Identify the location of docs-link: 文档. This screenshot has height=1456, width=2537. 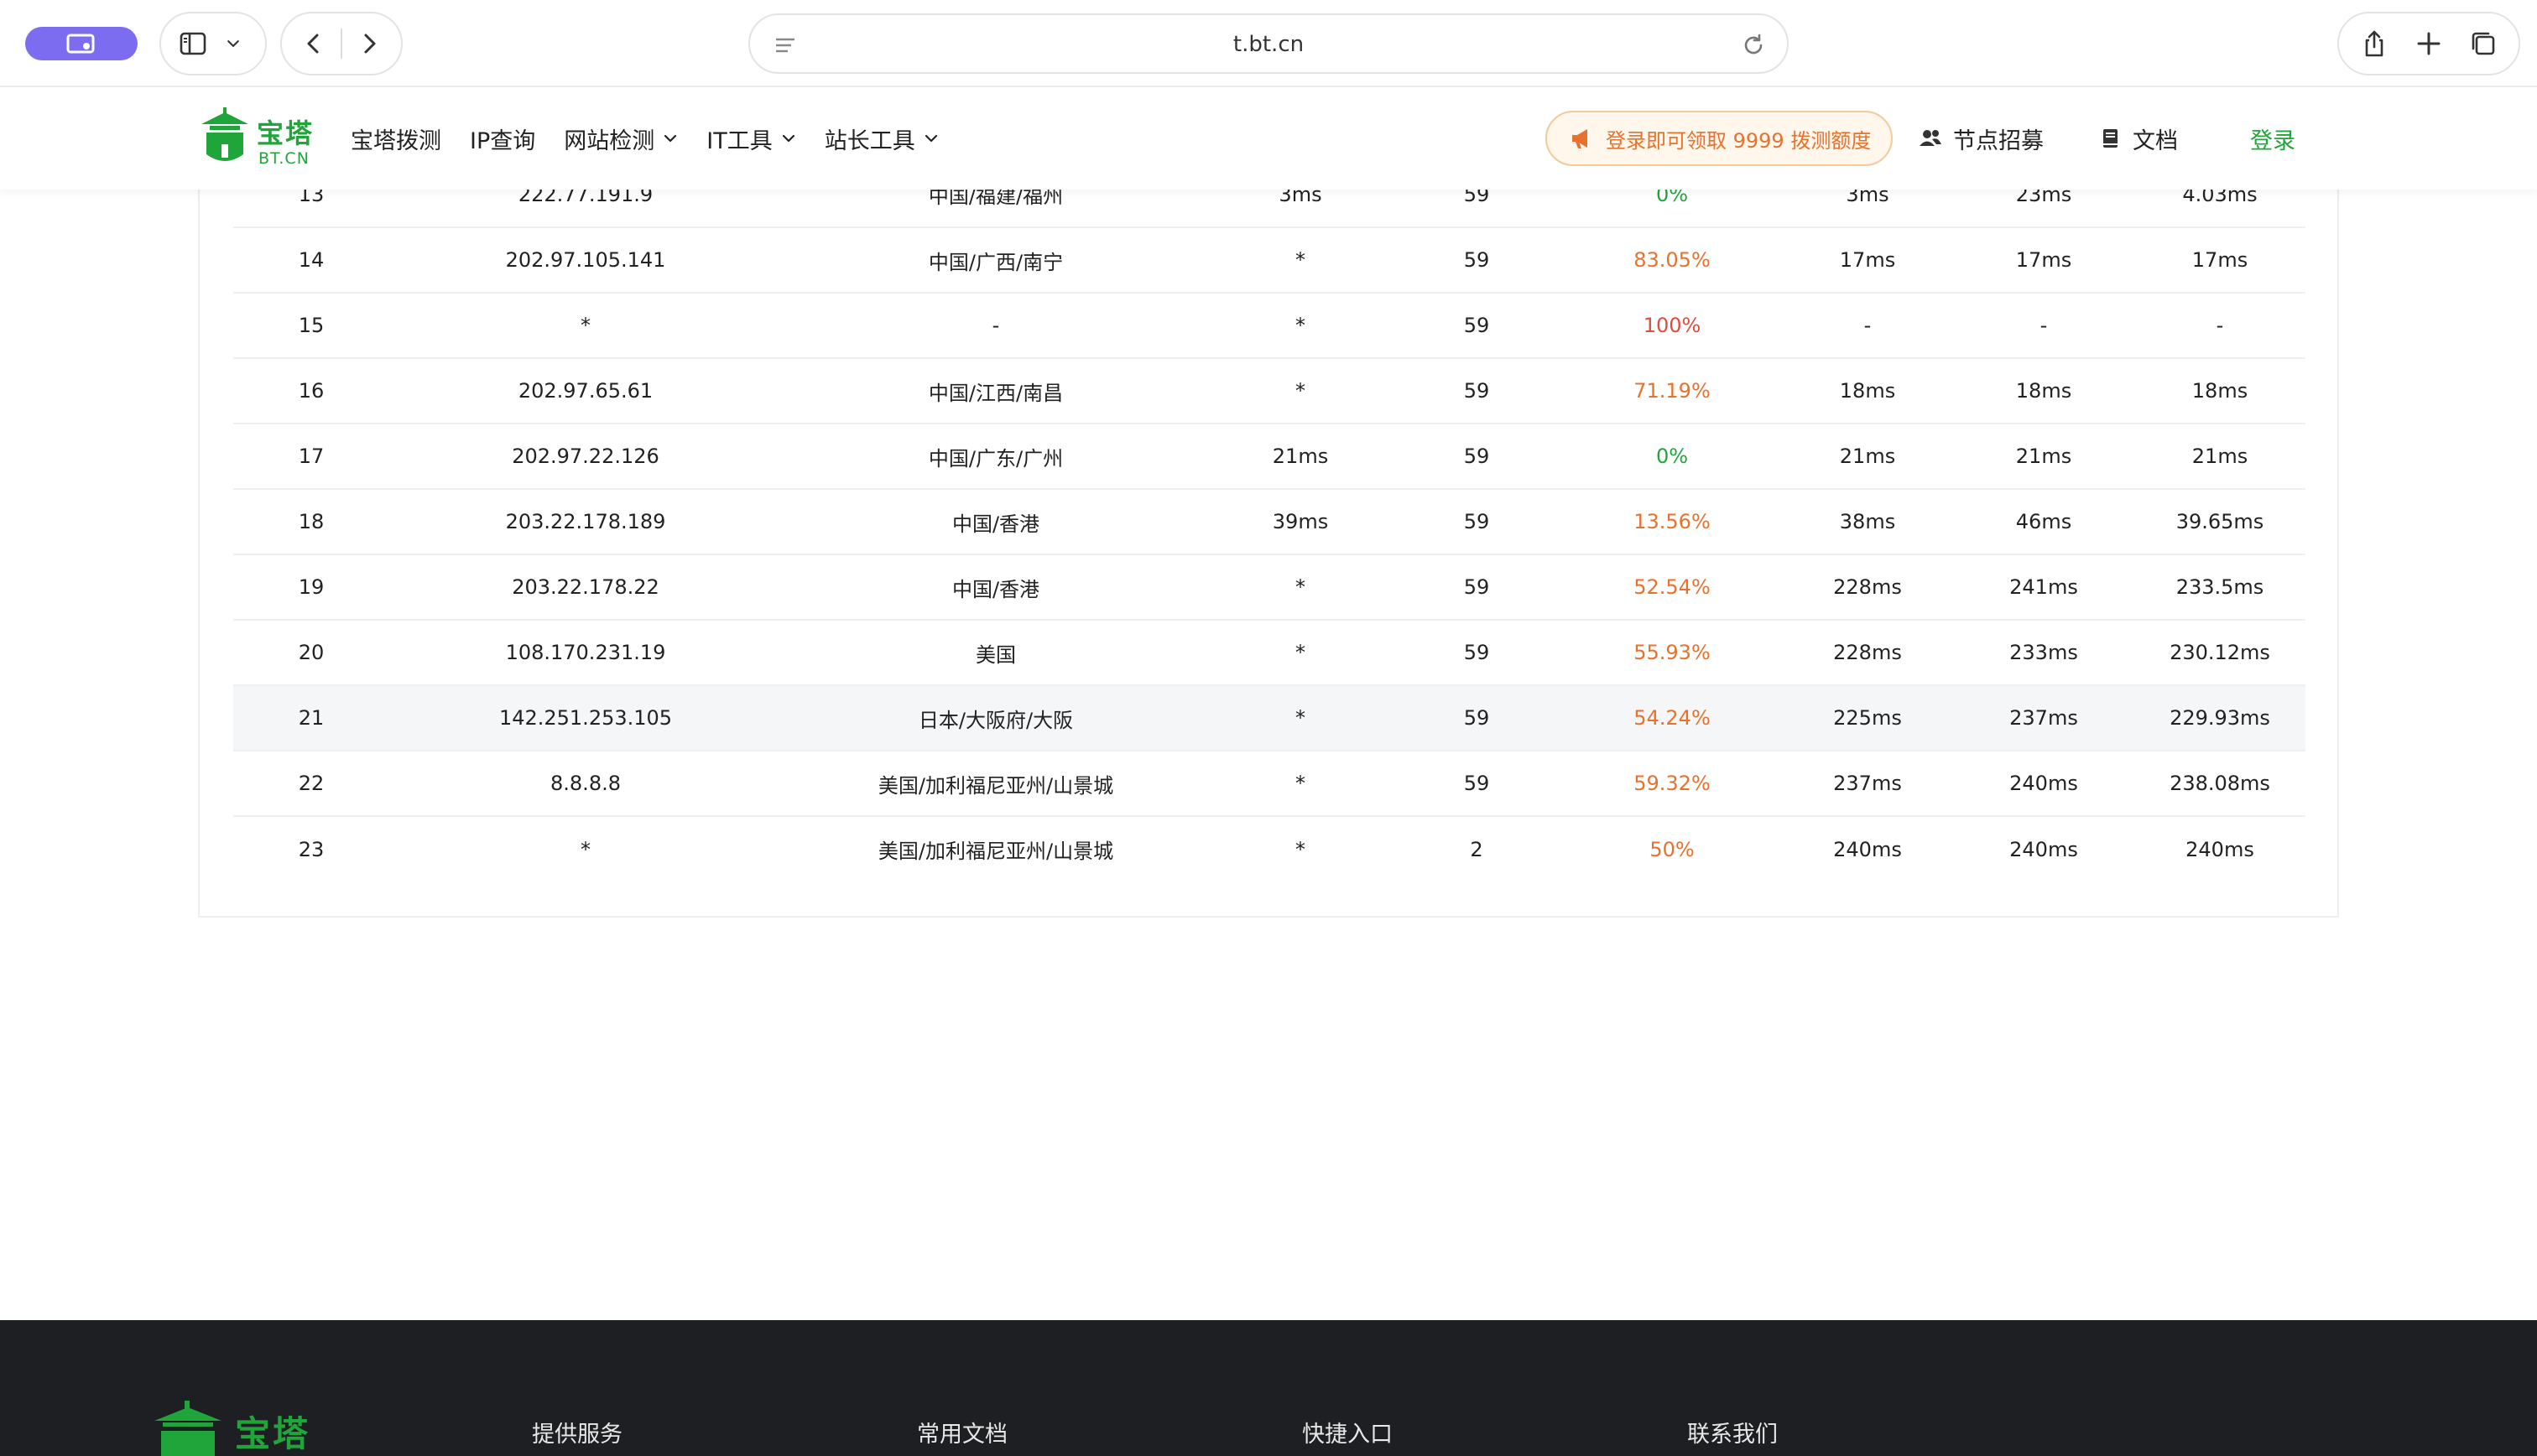
(2137, 138).